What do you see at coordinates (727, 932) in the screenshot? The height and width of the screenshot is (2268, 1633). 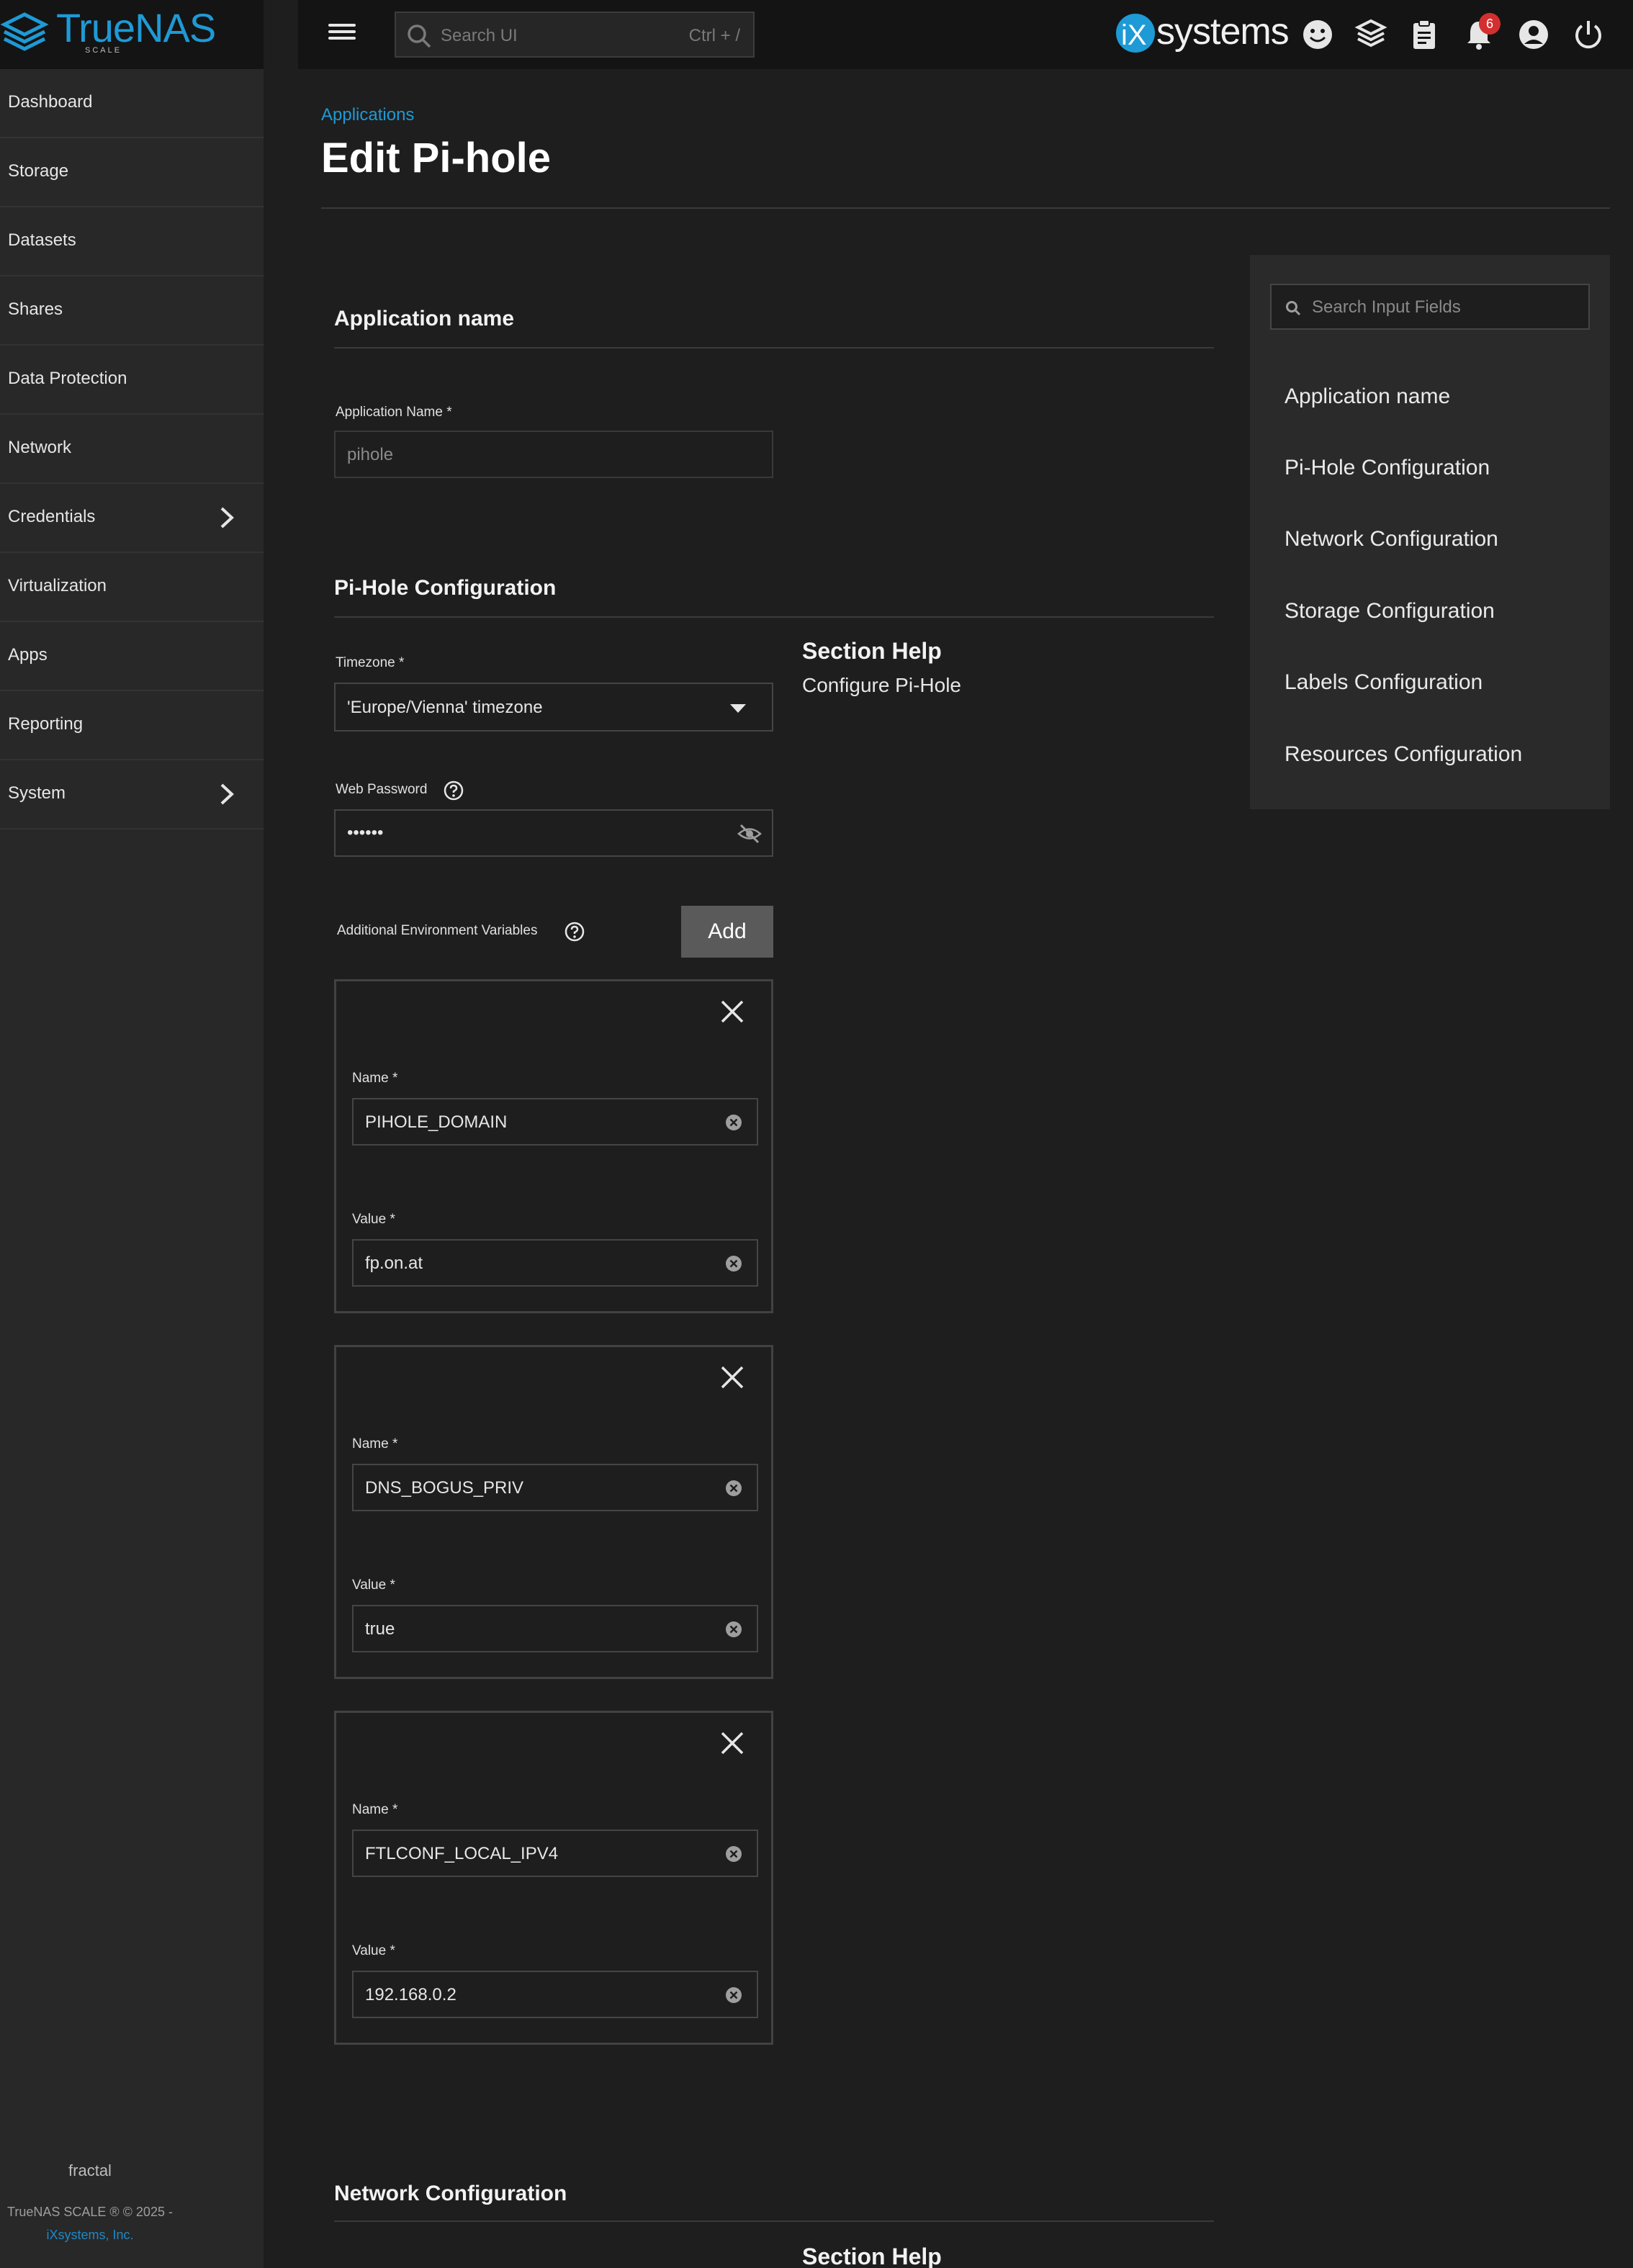 I see `add-env-var-button: Add` at bounding box center [727, 932].